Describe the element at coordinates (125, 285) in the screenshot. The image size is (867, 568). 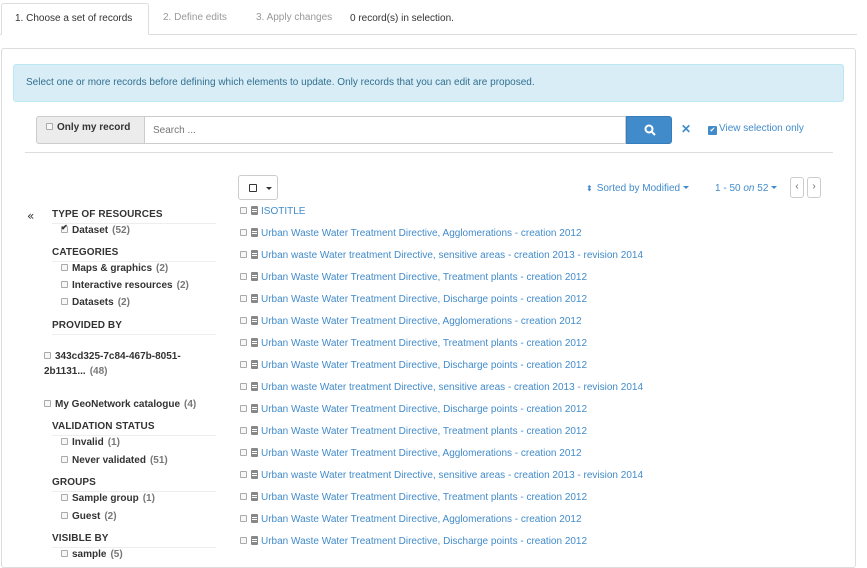
I see `facet-item-interactive-resources: Interactive resources (2)` at that location.